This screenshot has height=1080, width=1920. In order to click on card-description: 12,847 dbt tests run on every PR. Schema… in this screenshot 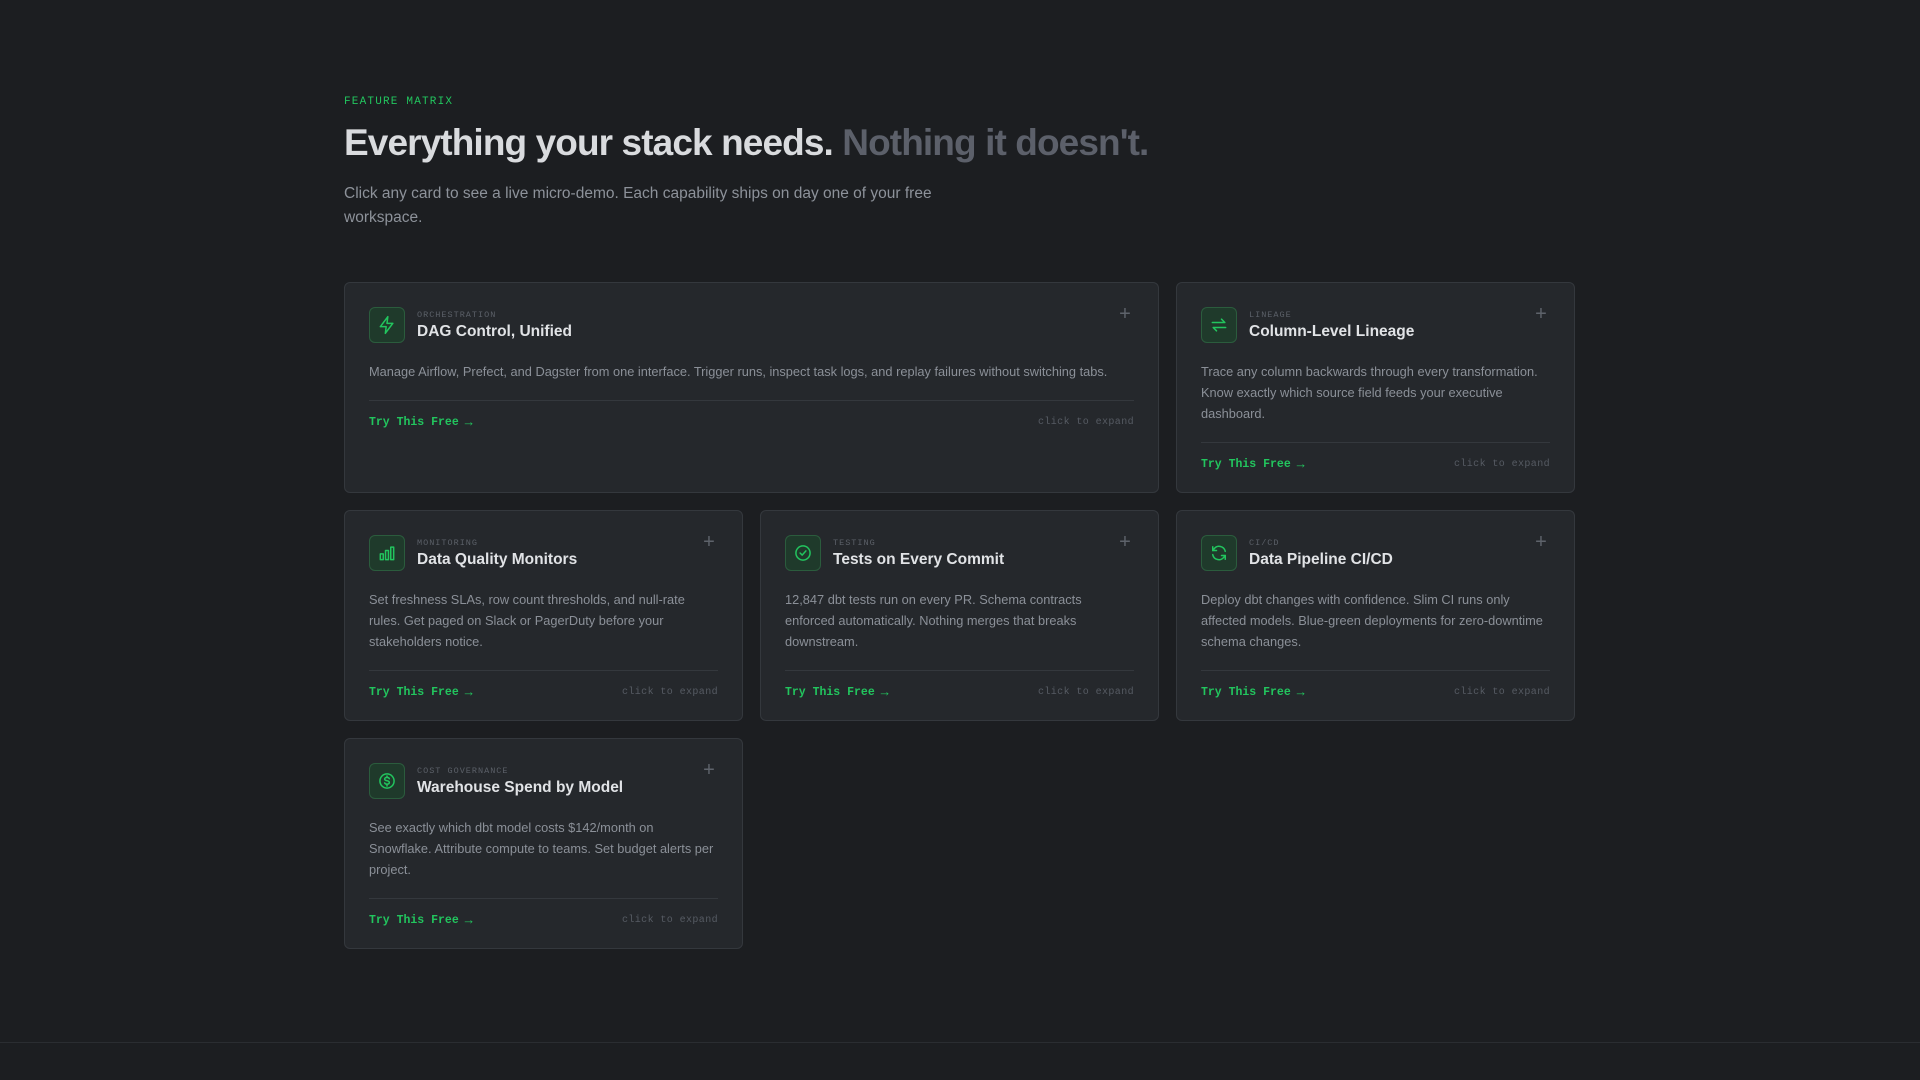, I will do `click(933, 620)`.